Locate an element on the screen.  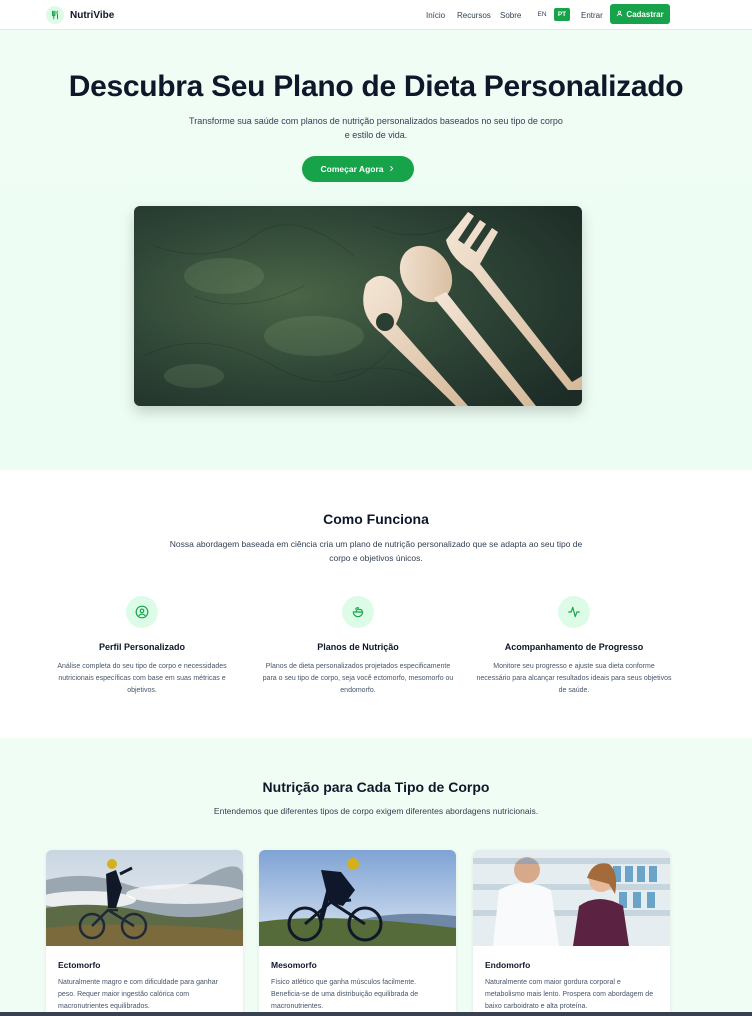
card-title: Mesomorfo is located at coordinates (294, 965).